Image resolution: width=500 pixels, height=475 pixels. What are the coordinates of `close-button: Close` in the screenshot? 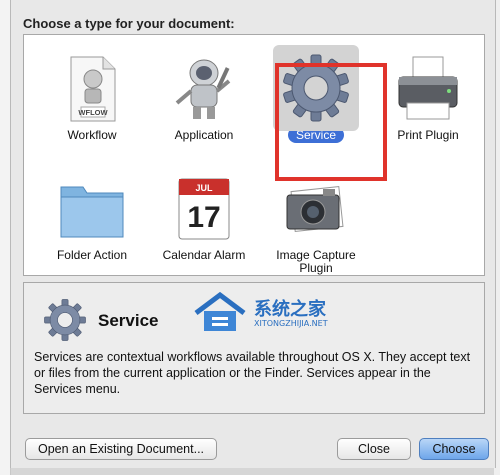 It's located at (374, 449).